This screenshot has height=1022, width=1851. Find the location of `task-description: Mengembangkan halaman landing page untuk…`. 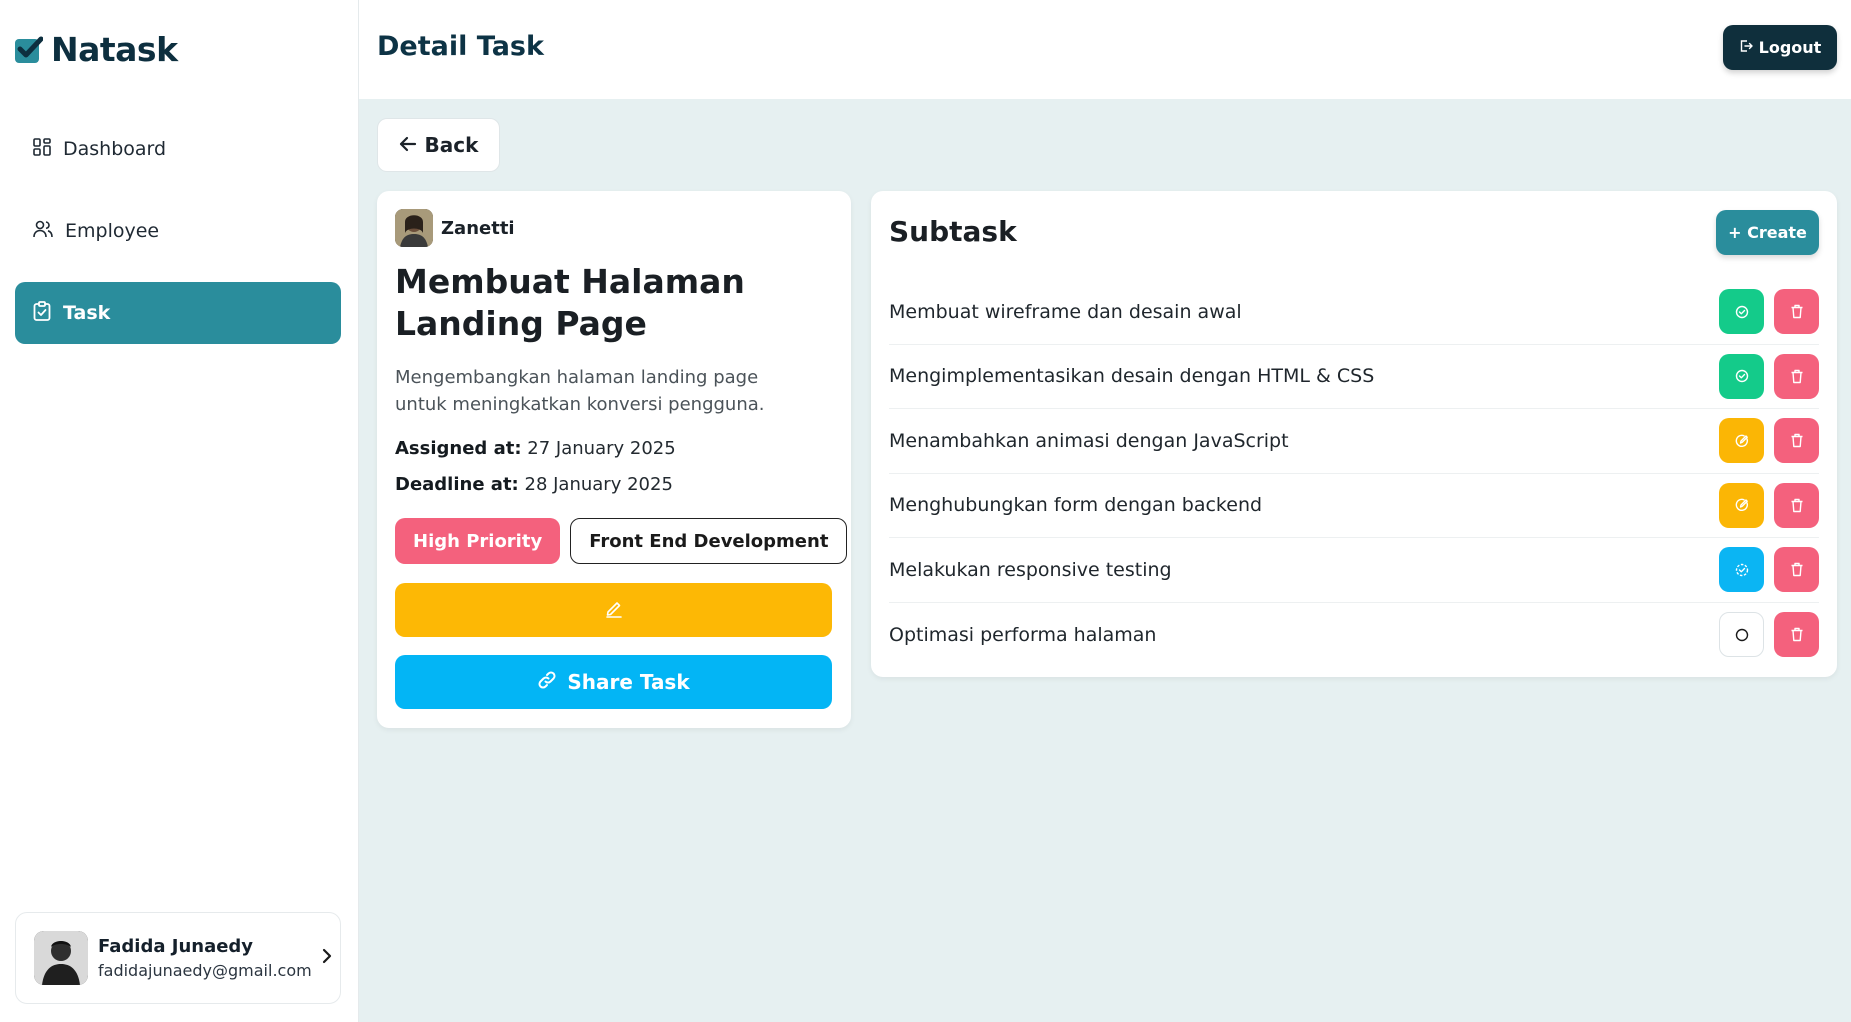

task-description: Mengembangkan halaman landing page untuk… is located at coordinates (580, 391).